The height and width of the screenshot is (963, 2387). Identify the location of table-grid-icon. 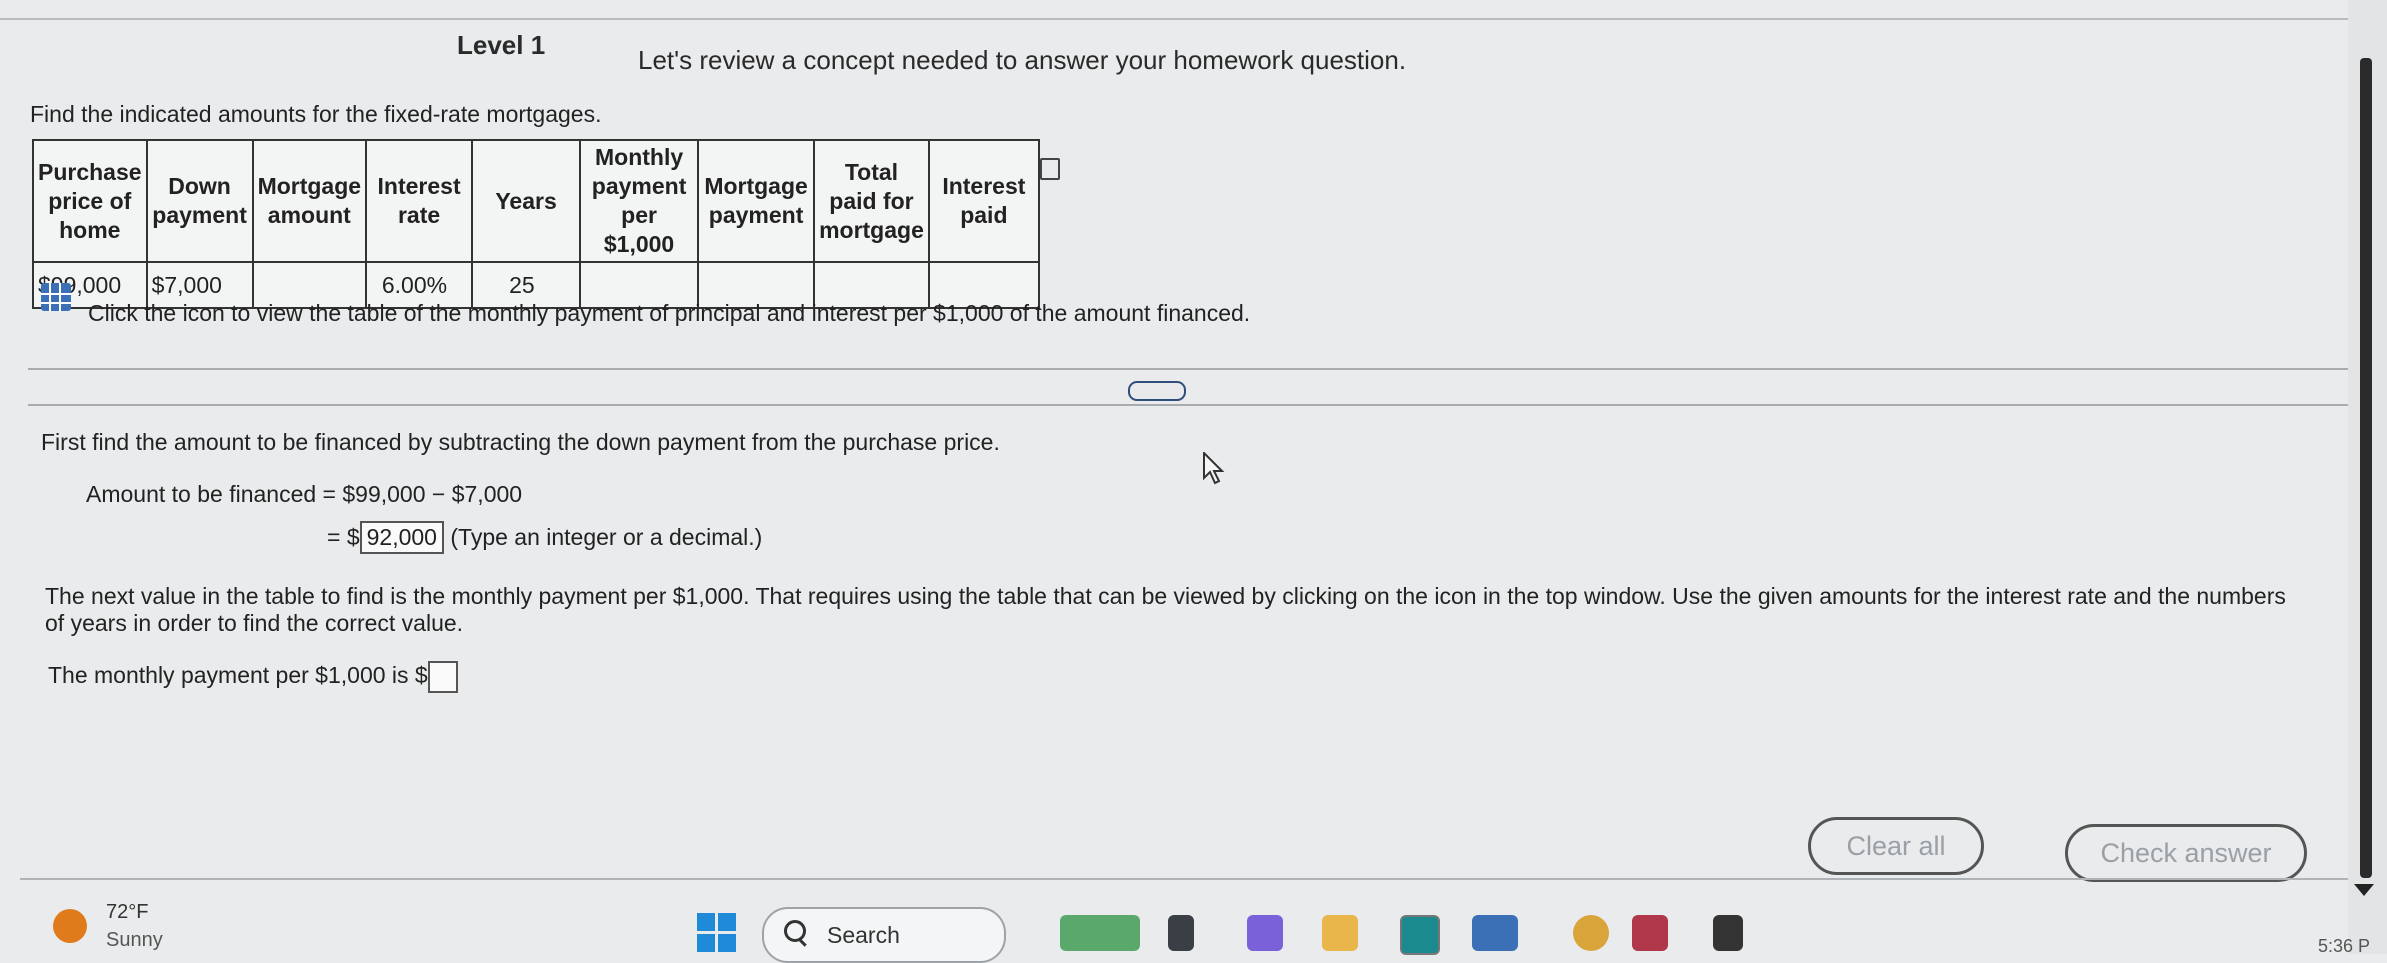
(56, 297).